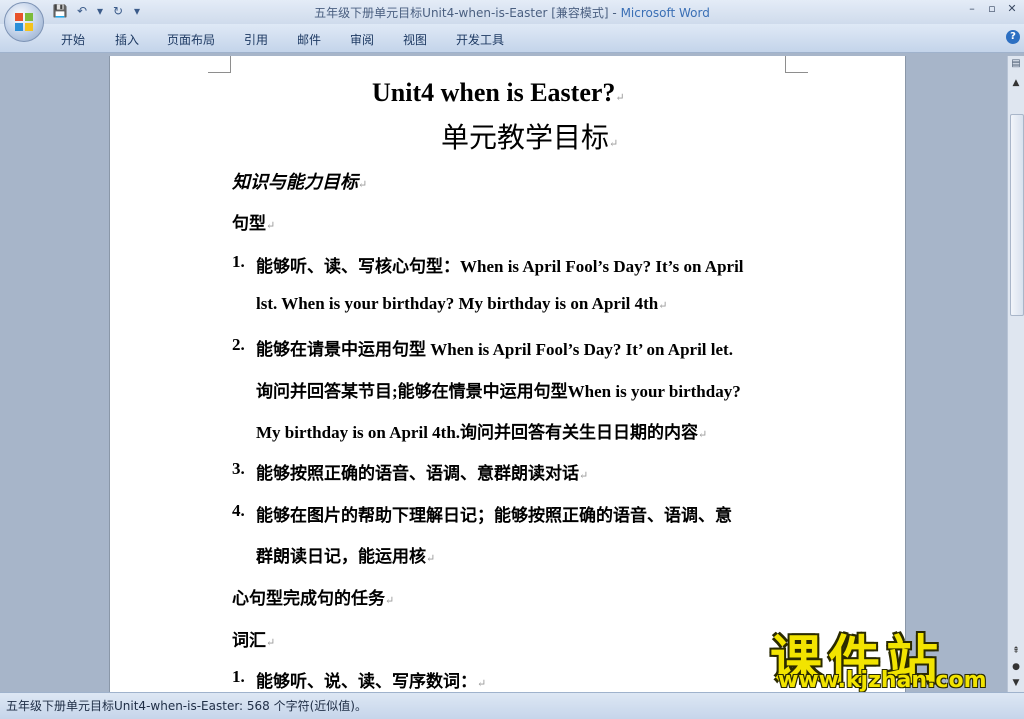 The height and width of the screenshot is (719, 1024). I want to click on document-subtitle: 单元教学目标↵, so click(530, 138).